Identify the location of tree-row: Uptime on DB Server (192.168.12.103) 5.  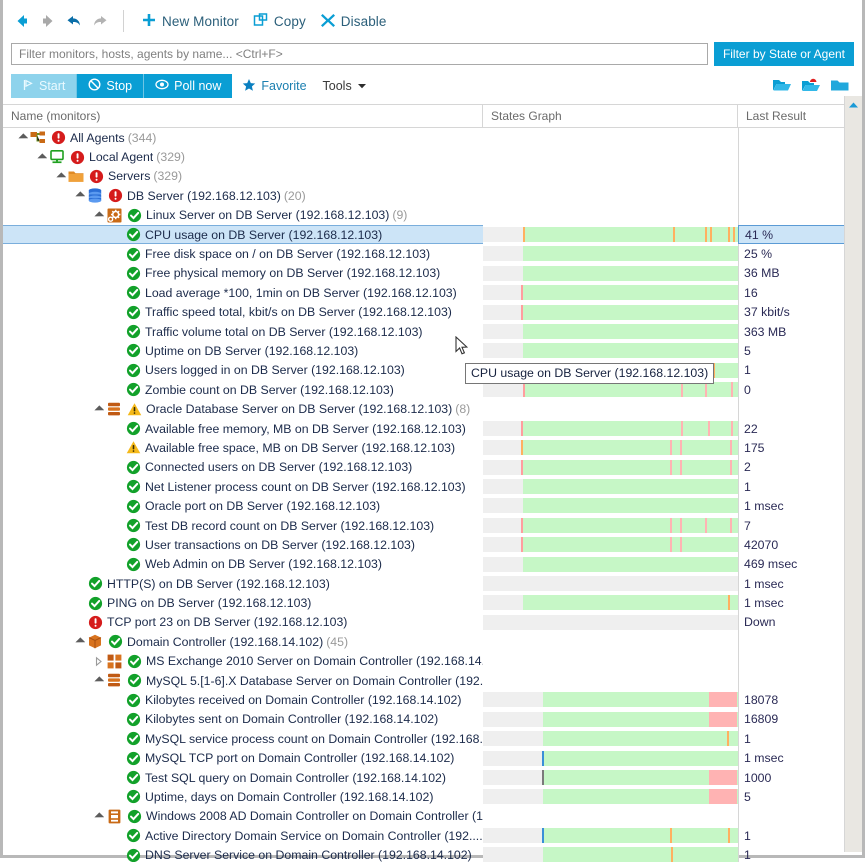
(432, 350).